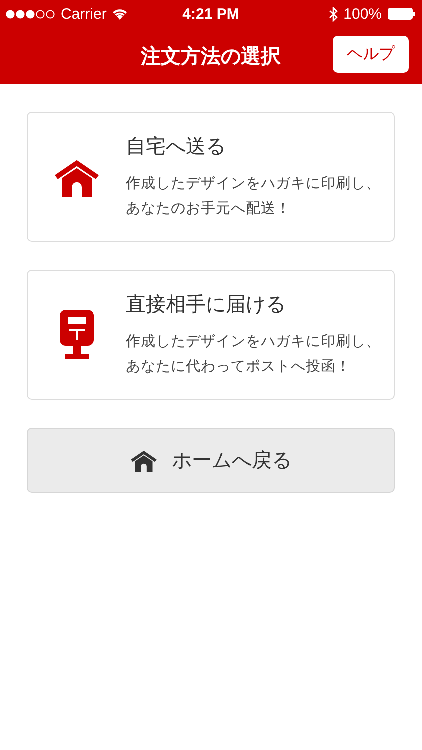 Image resolution: width=422 pixels, height=750 pixels. Describe the element at coordinates (211, 14) in the screenshot. I see `clock-time: 4:21 PM` at that location.